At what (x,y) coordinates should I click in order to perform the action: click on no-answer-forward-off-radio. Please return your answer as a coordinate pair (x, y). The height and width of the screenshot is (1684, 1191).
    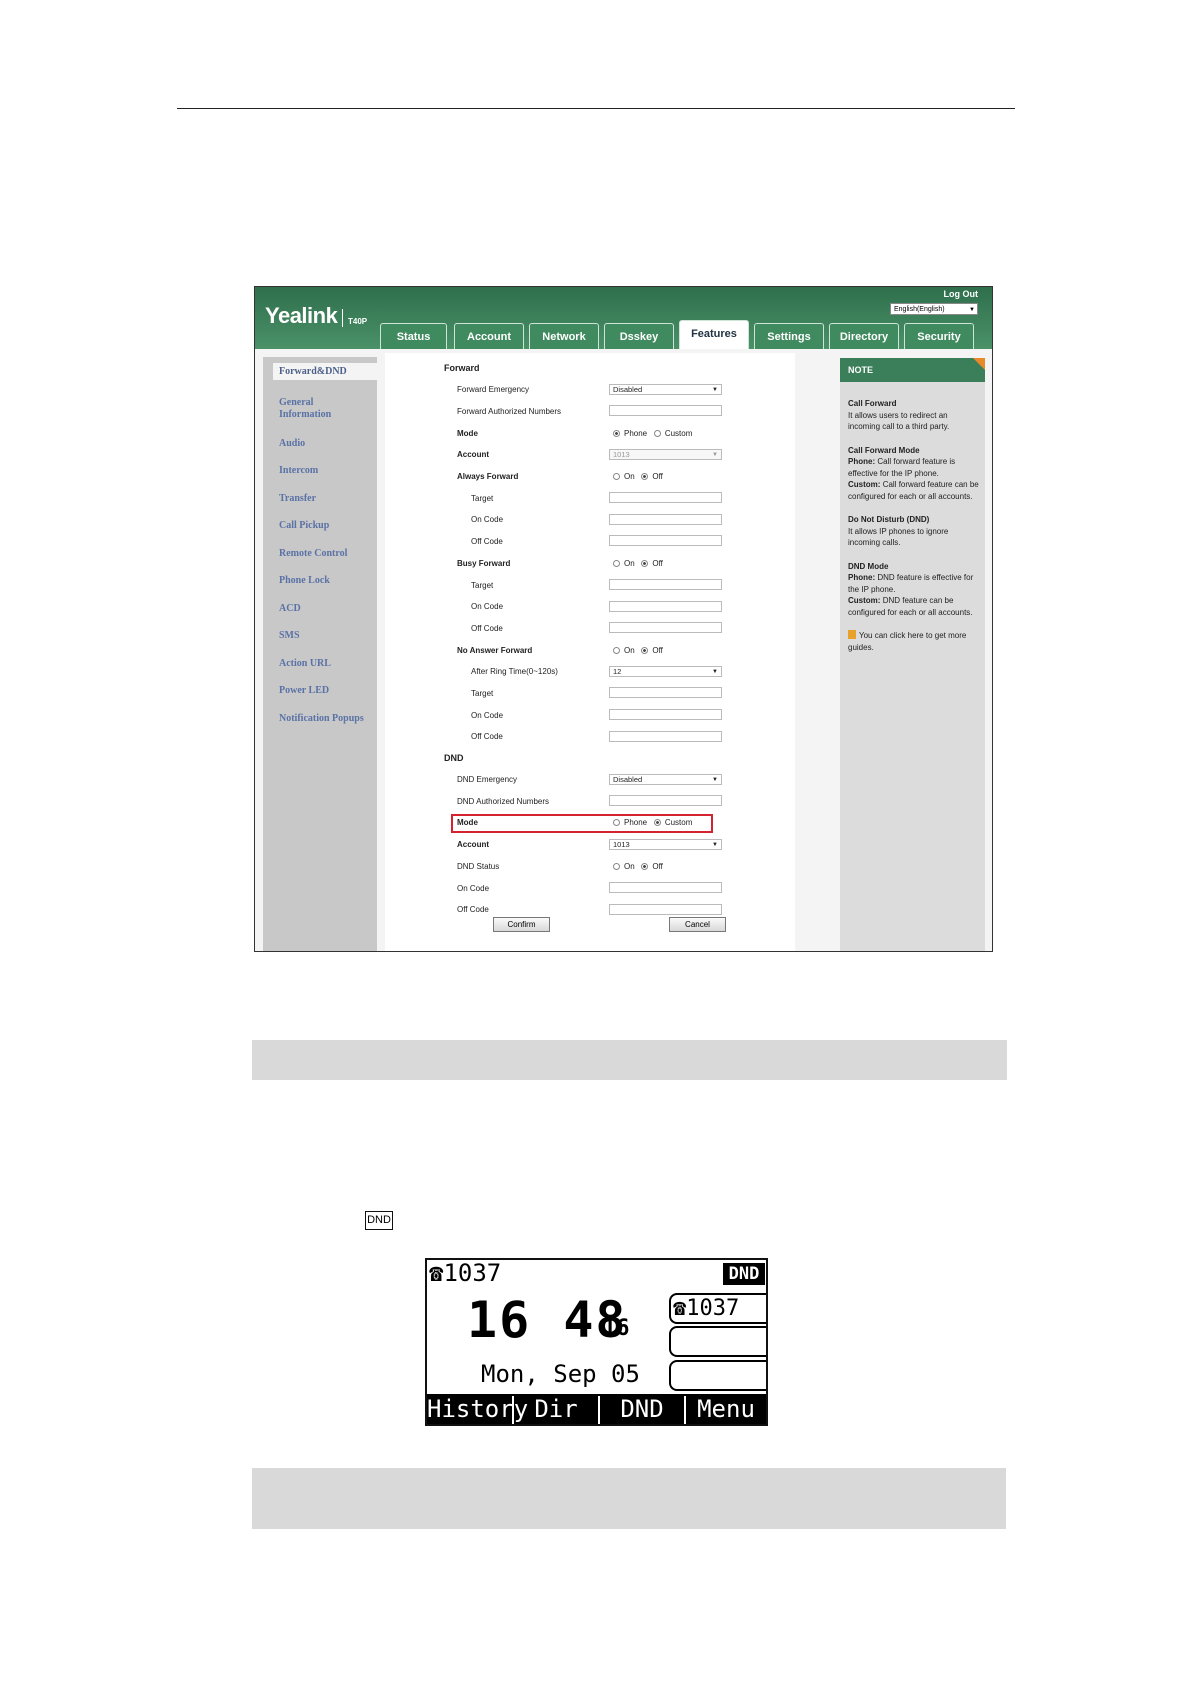
    Looking at the image, I should click on (645, 650).